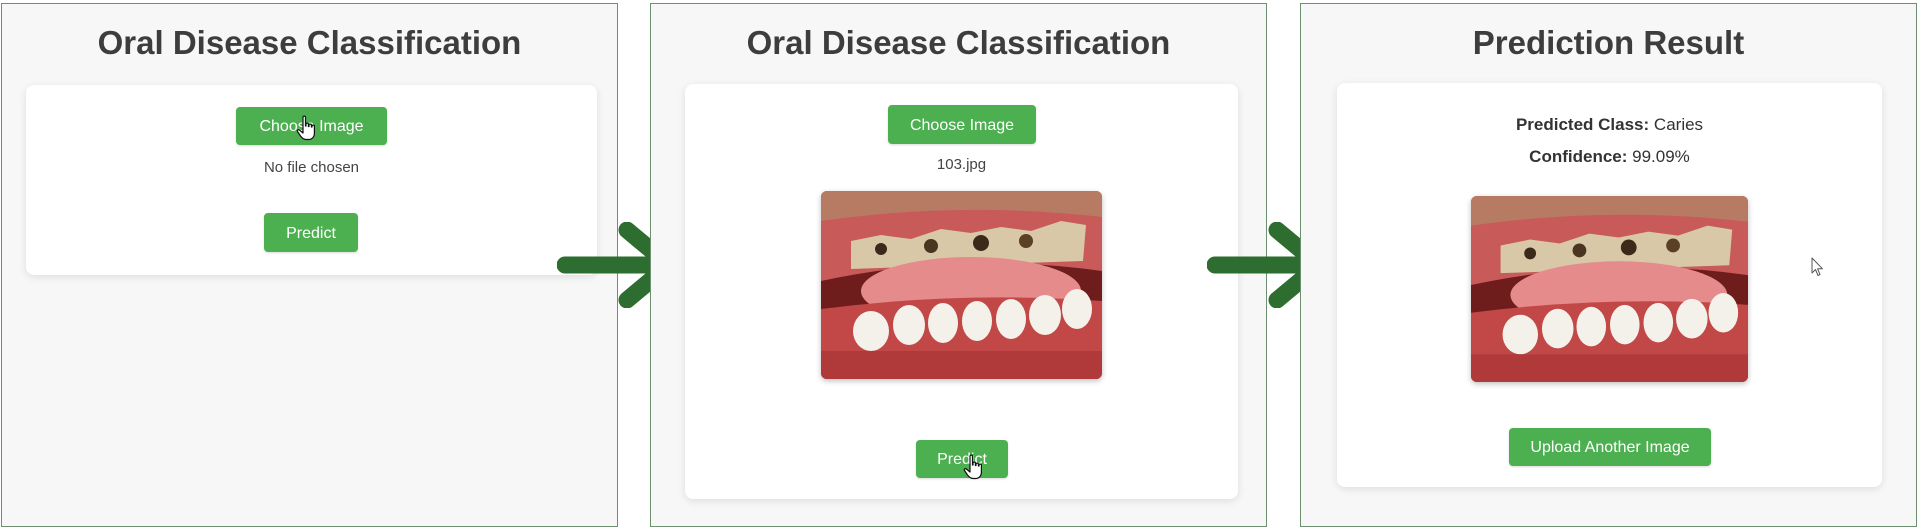  Describe the element at coordinates (311, 180) in the screenshot. I see `upload-card: Choose Image No file chosen Predict` at that location.